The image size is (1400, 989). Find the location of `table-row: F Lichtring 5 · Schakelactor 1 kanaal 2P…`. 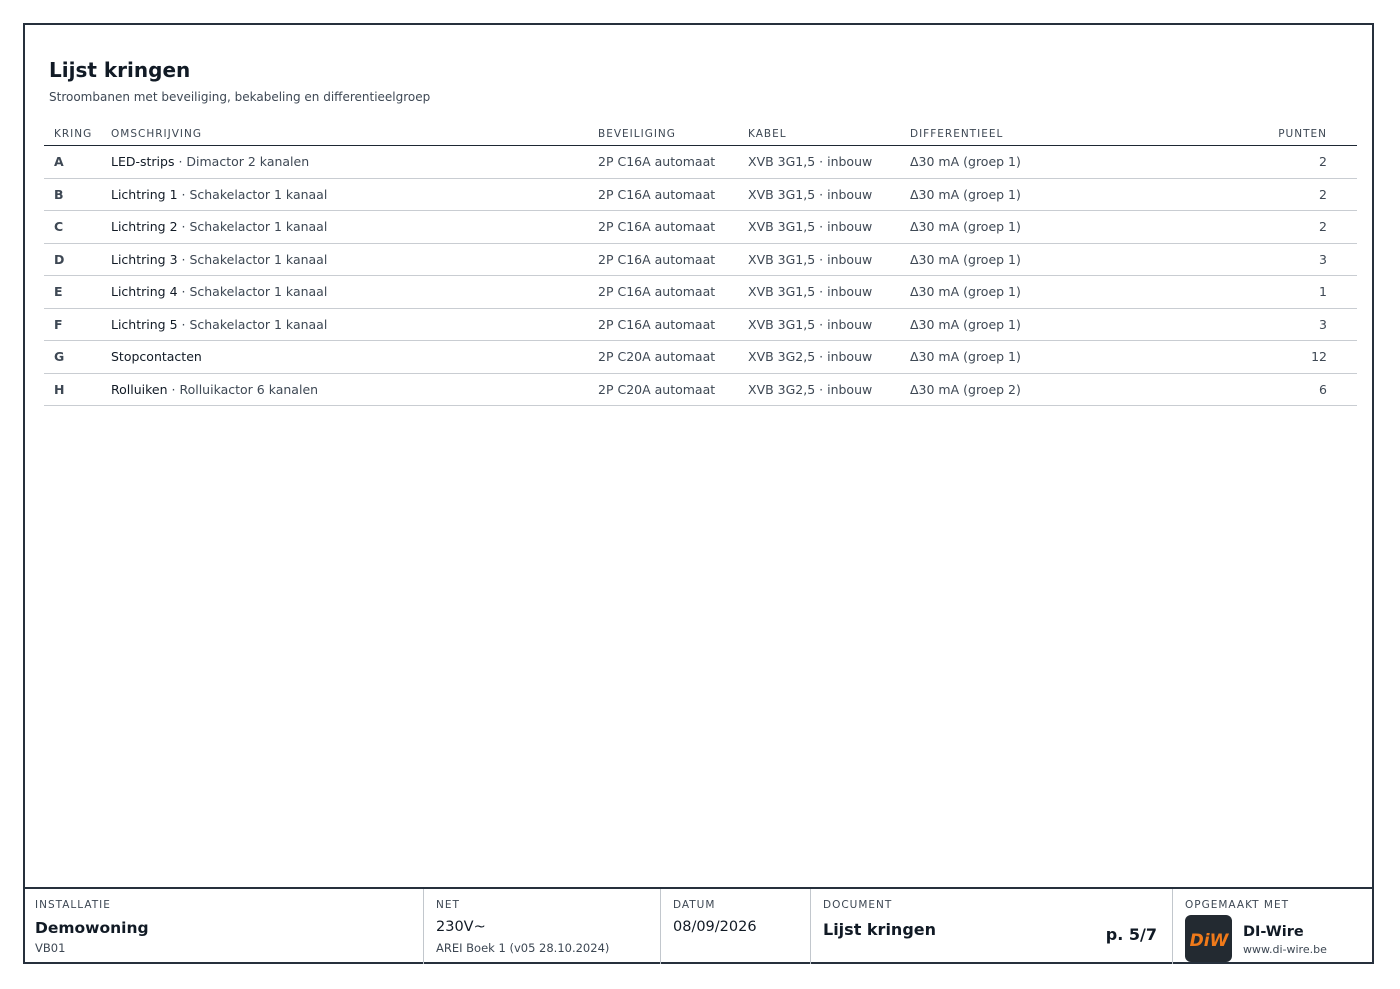

table-row: F Lichtring 5 · Schakelactor 1 kanaal 2P… is located at coordinates (700, 324).